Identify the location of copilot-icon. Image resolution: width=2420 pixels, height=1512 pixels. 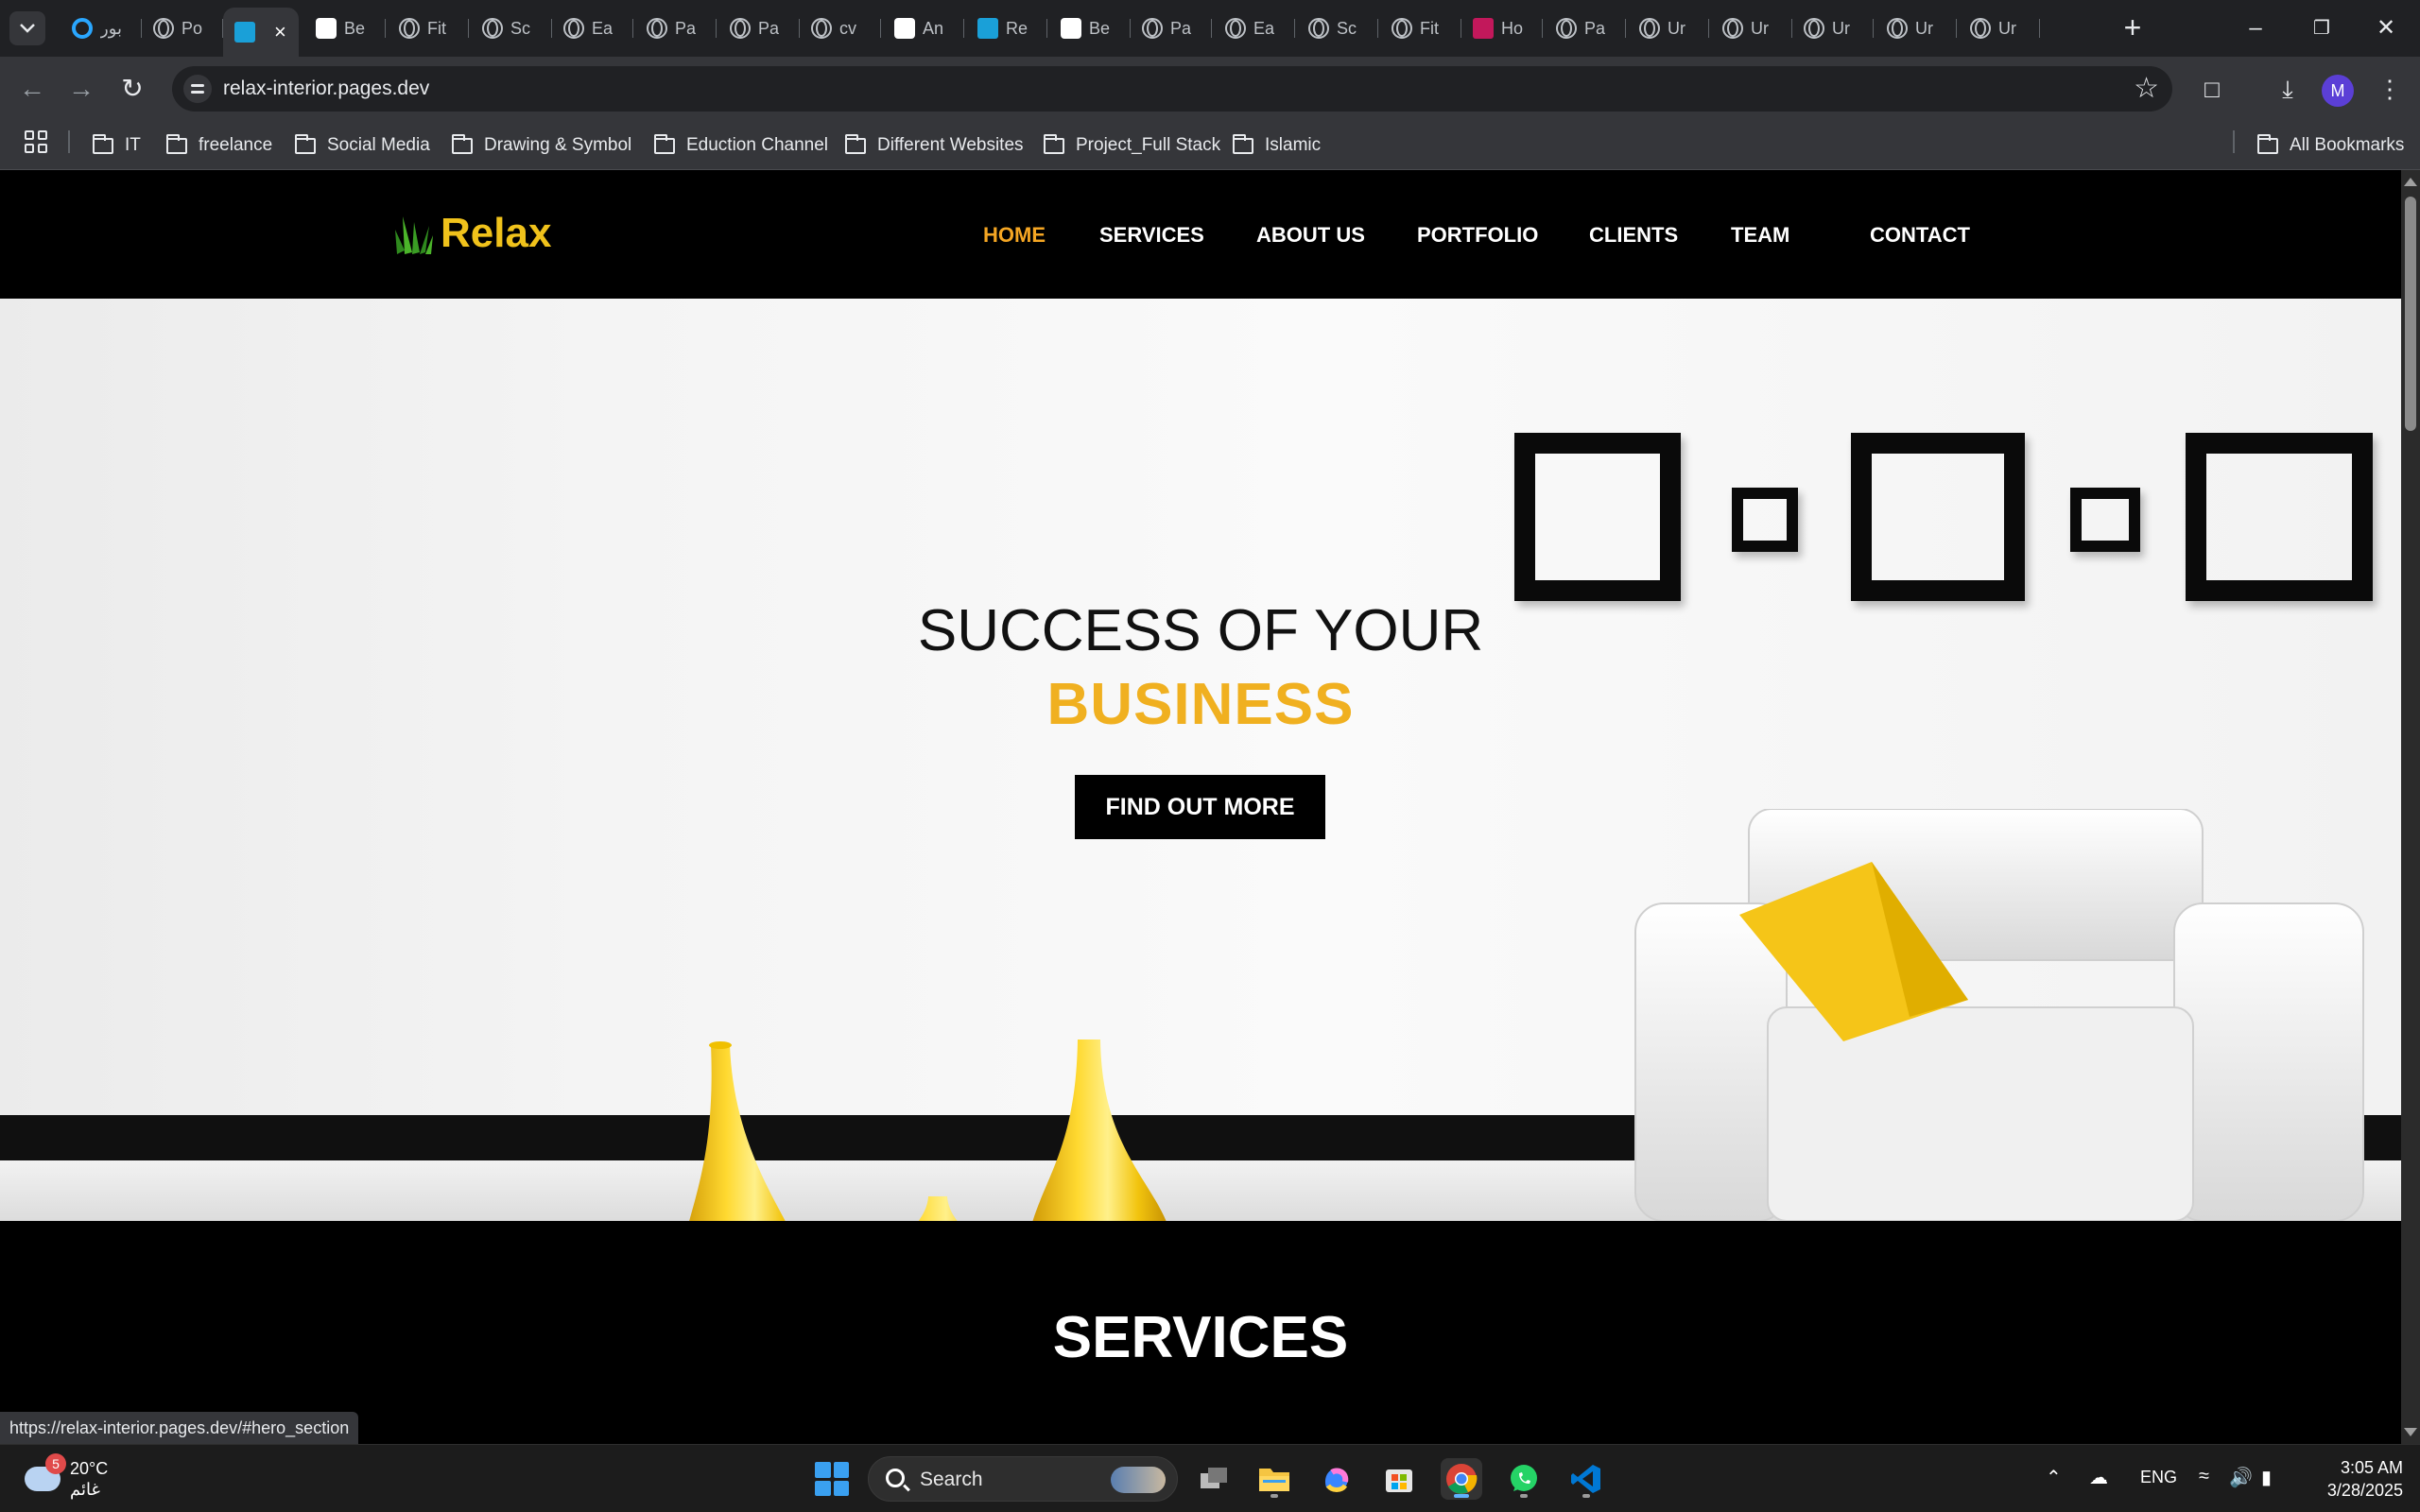
(1336, 1479).